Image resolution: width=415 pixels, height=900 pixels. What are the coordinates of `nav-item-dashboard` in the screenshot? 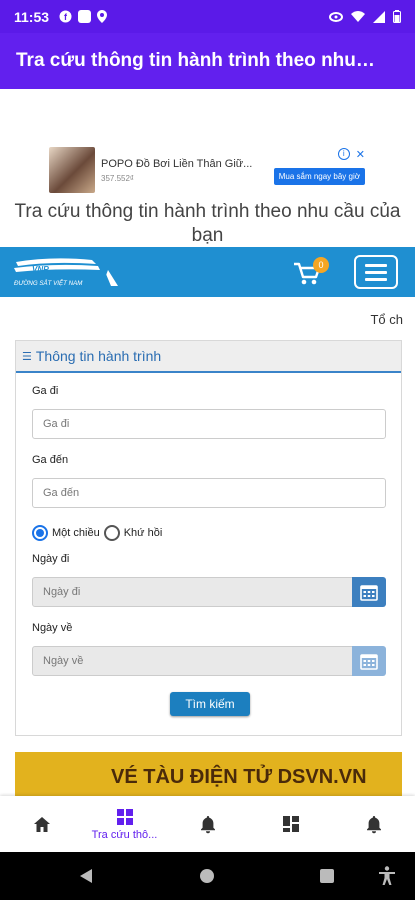 It's located at (290, 824).